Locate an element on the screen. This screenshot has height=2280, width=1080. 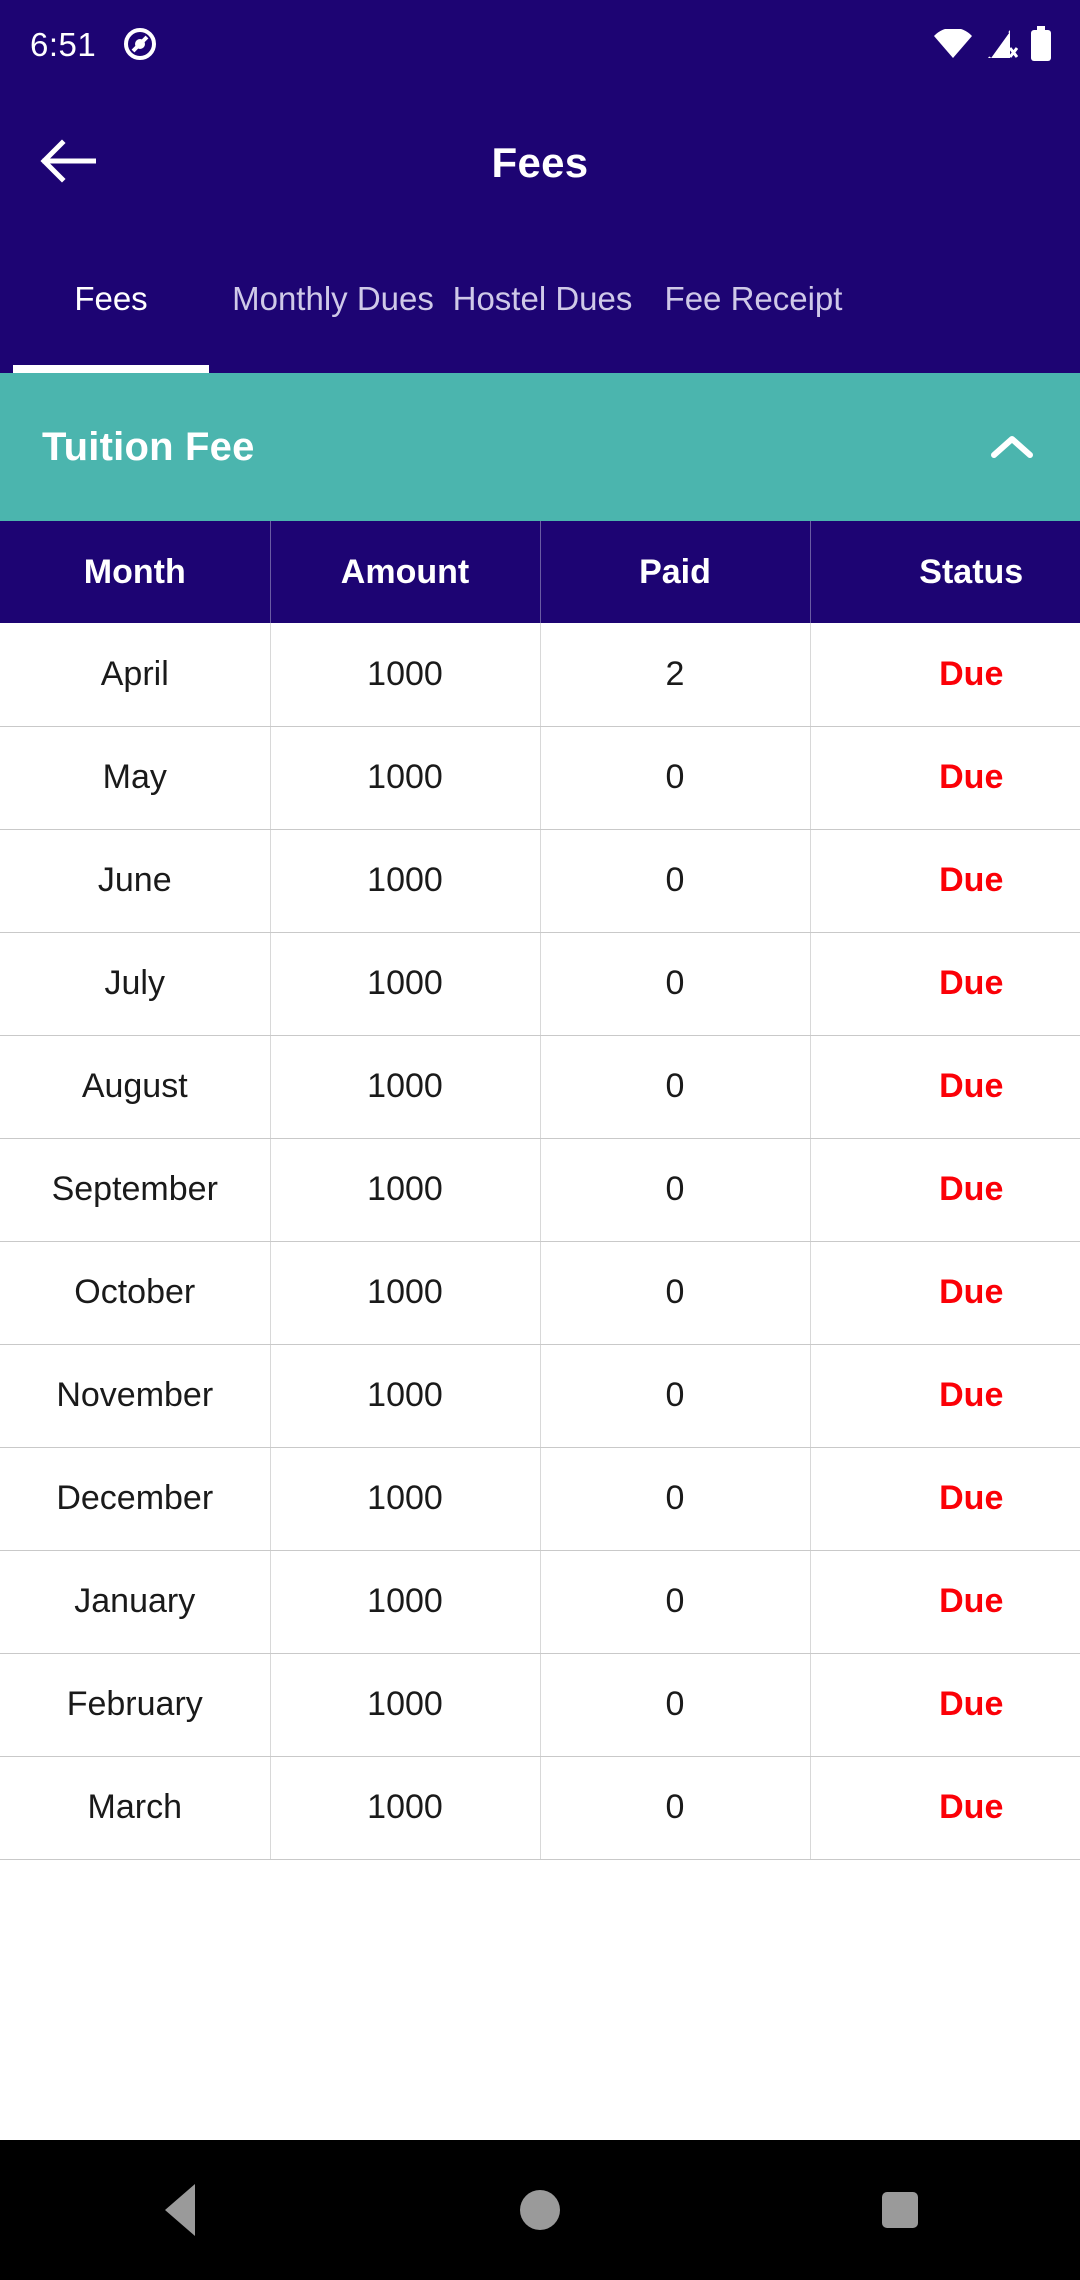
wifi-icon is located at coordinates (953, 44).